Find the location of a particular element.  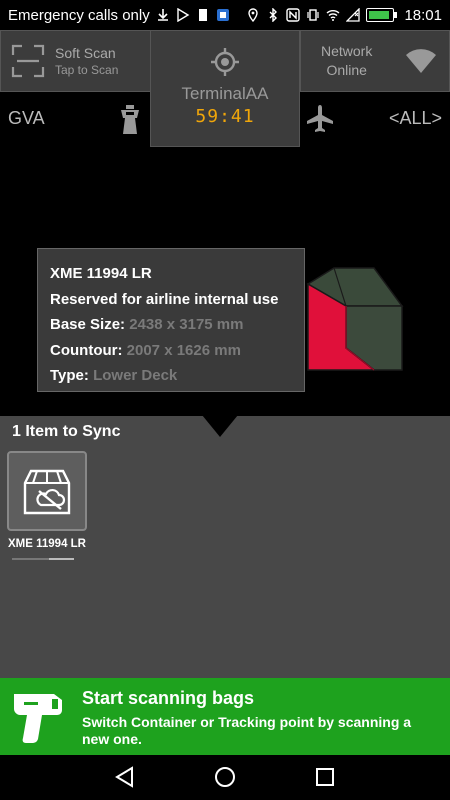

clock: 18:01 is located at coordinates (423, 15).